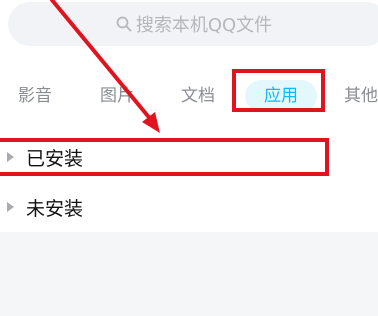  I want to click on tab-media: 影音, so click(35, 96).